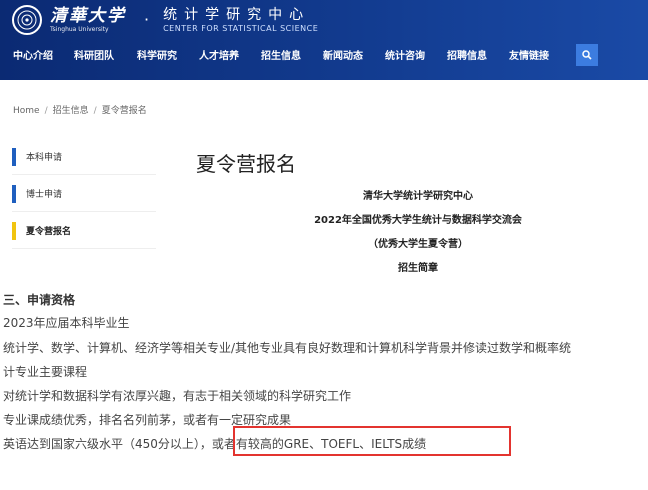 The width and height of the screenshot is (648, 490). I want to click on nav-item-team: 科研团队, so click(94, 57).